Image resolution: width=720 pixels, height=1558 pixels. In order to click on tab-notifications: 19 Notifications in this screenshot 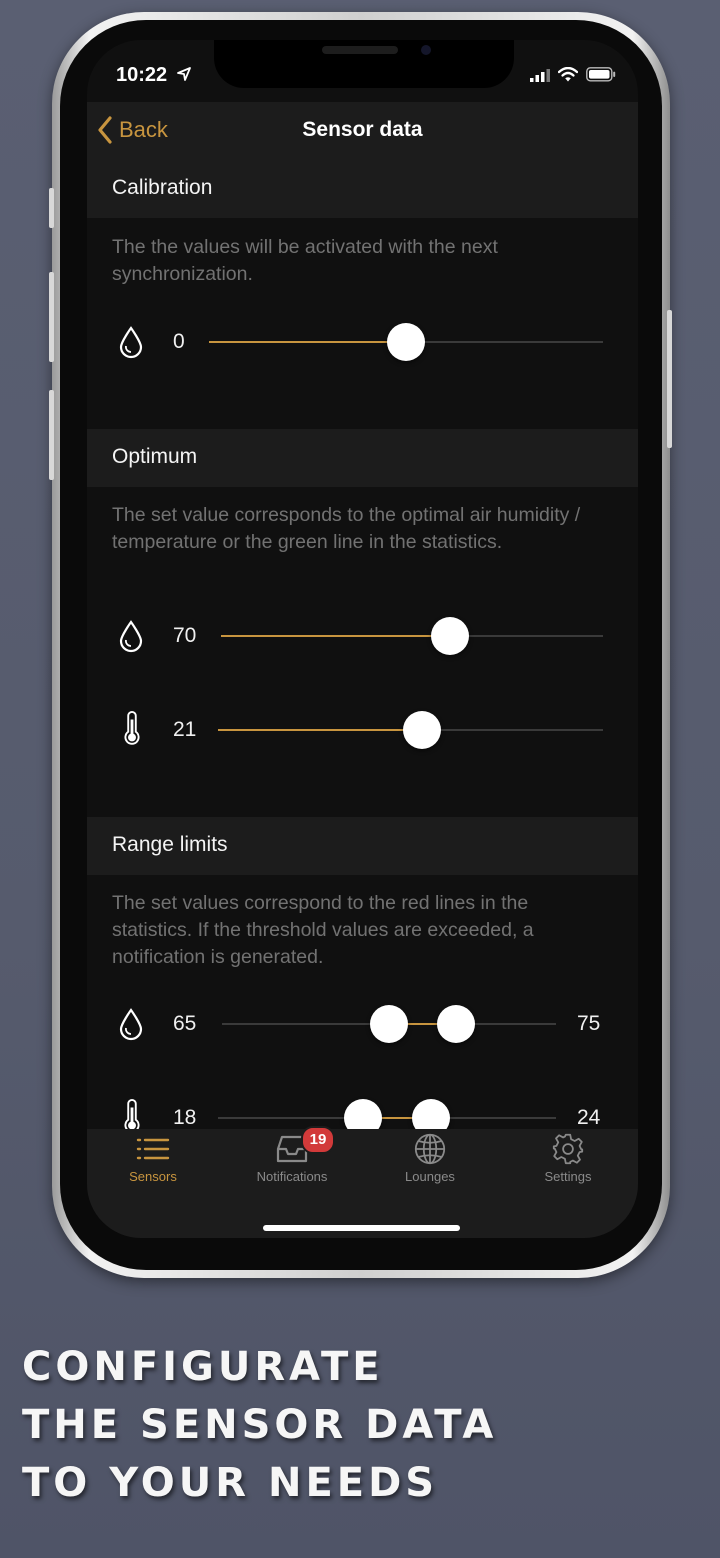, I will do `click(292, 1155)`.